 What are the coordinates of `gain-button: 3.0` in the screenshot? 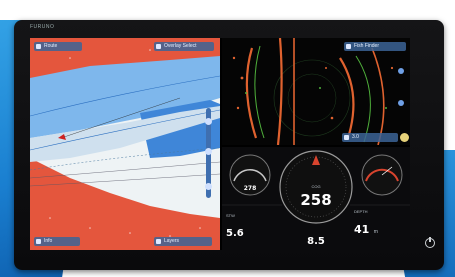 It's located at (370, 137).